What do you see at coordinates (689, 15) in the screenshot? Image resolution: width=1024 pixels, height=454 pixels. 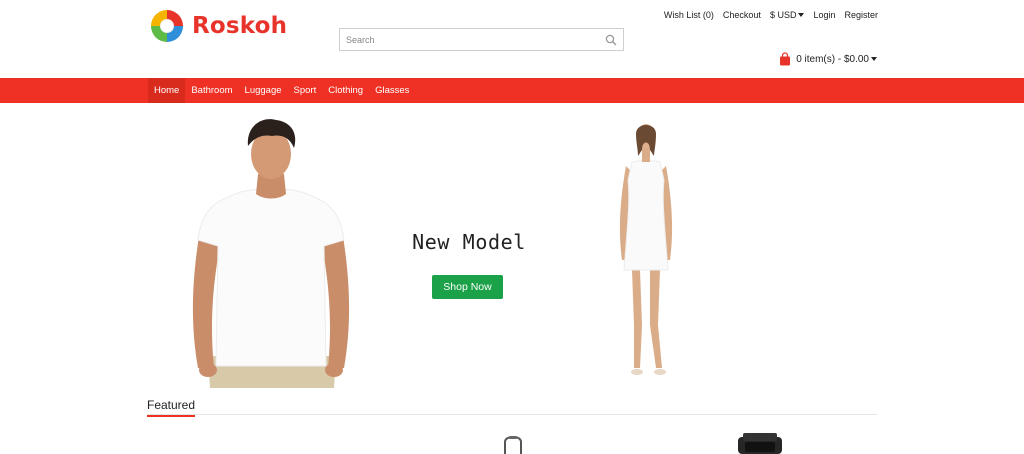 I see `wishlist-link: Wish List (0)` at bounding box center [689, 15].